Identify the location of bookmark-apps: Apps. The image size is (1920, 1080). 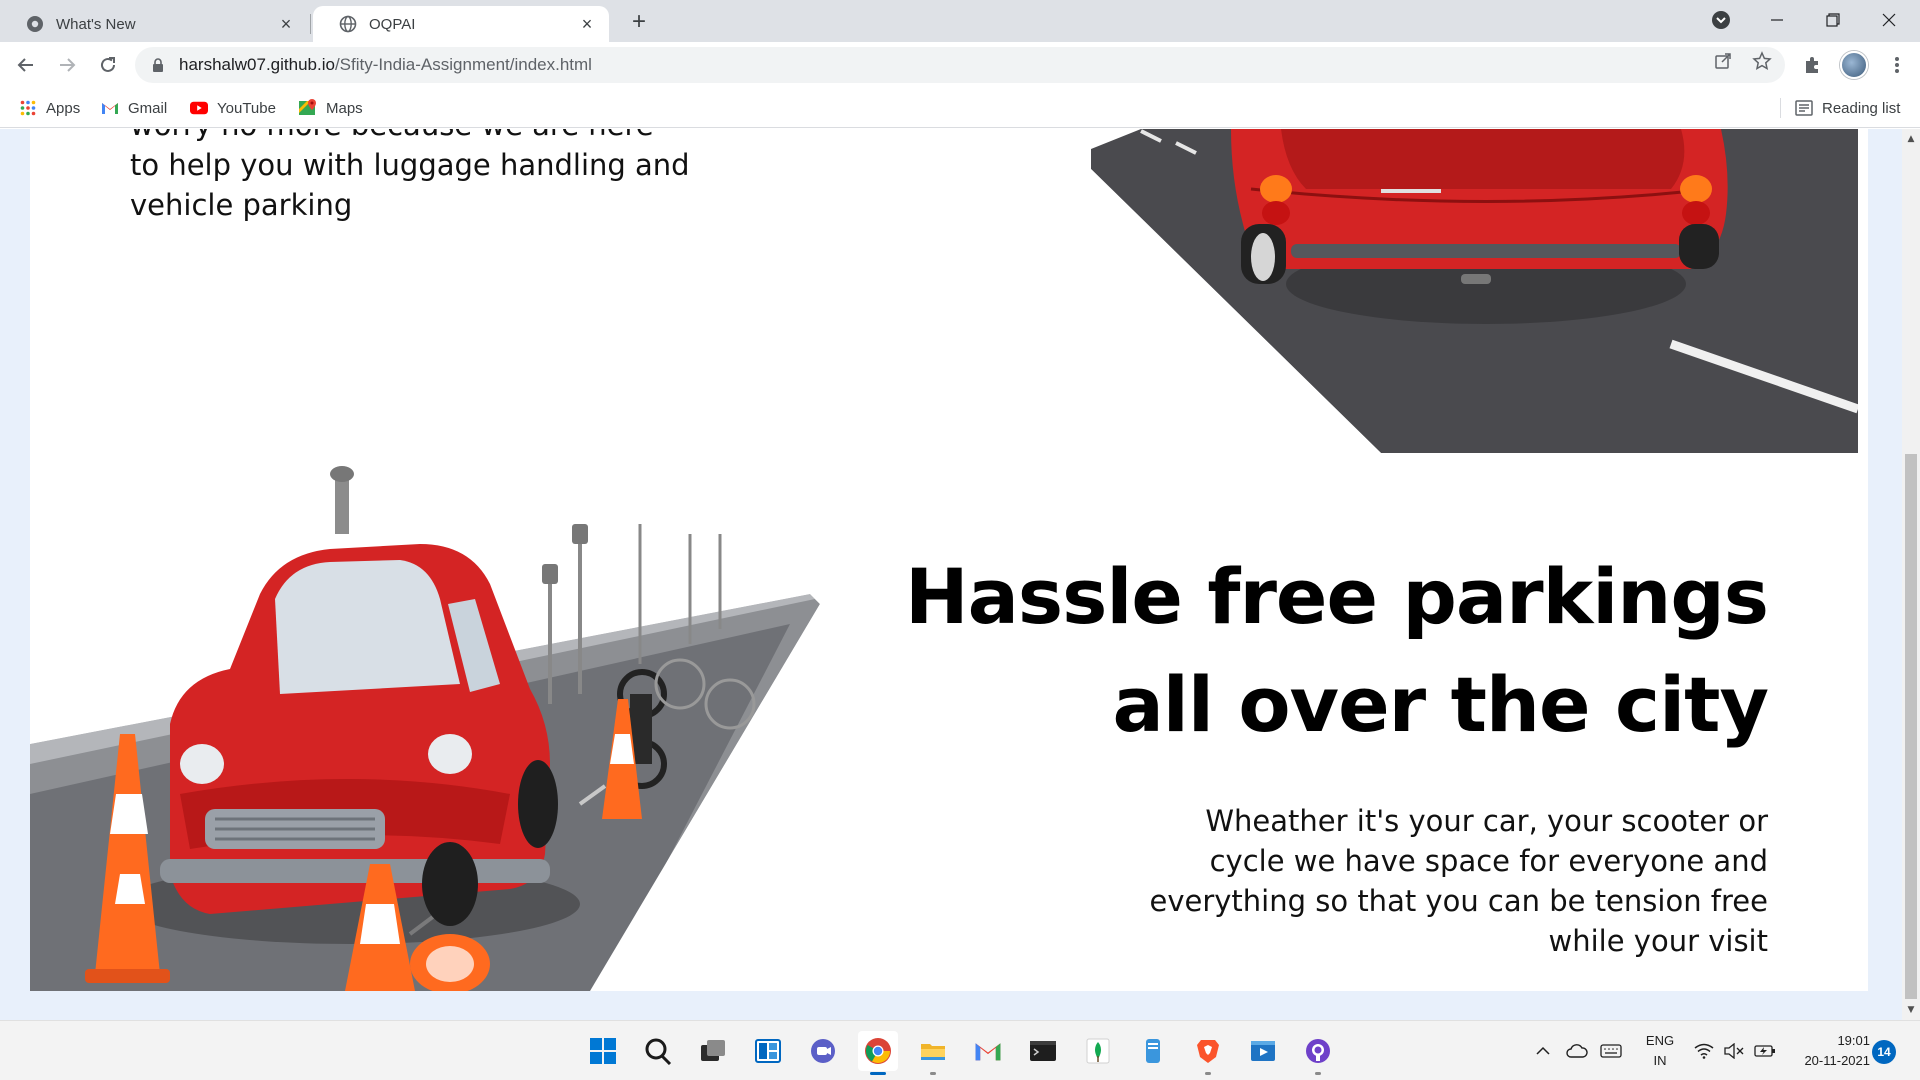
(49, 108).